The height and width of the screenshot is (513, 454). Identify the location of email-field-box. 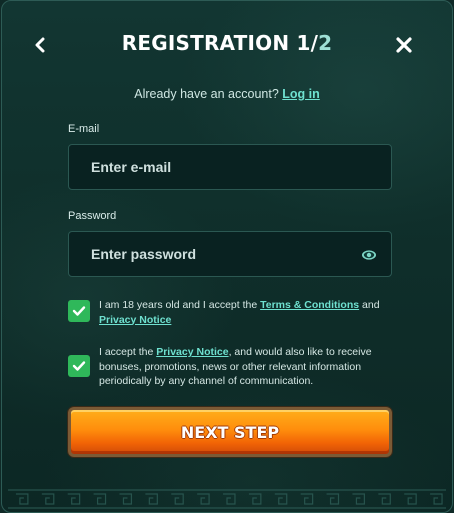
(230, 167).